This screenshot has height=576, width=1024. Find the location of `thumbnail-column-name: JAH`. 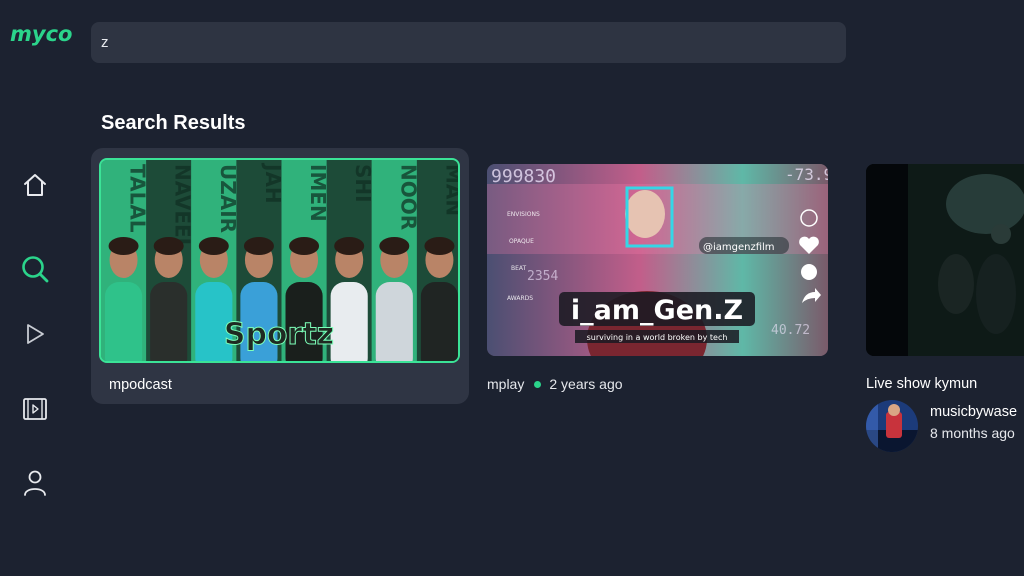

thumbnail-column-name: JAH is located at coordinates (273, 183).